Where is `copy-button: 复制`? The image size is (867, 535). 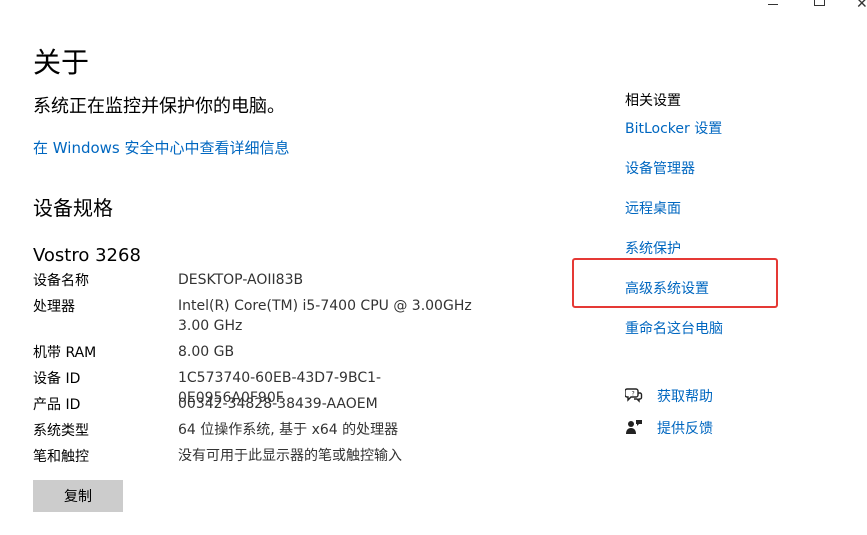
copy-button: 复制 is located at coordinates (78, 496).